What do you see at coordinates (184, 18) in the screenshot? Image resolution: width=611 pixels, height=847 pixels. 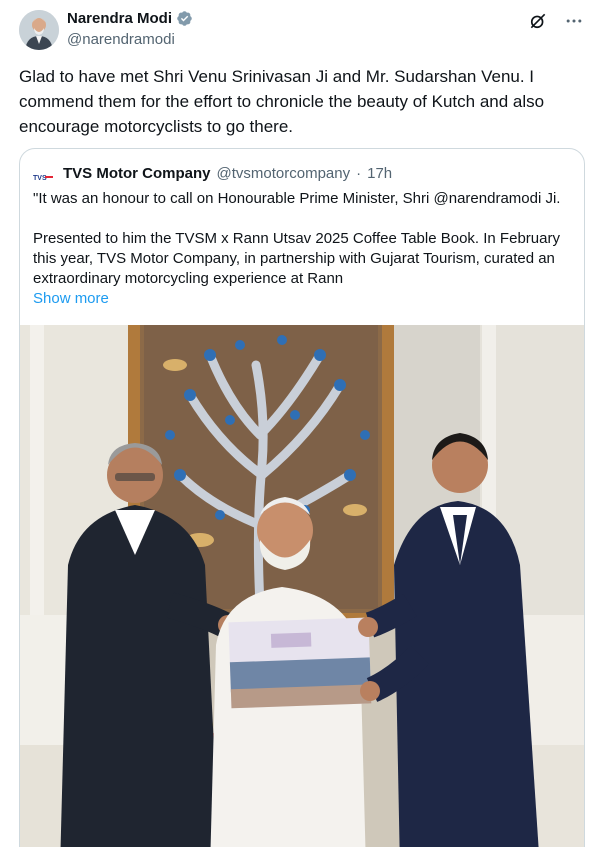 I see `verified-icon` at bounding box center [184, 18].